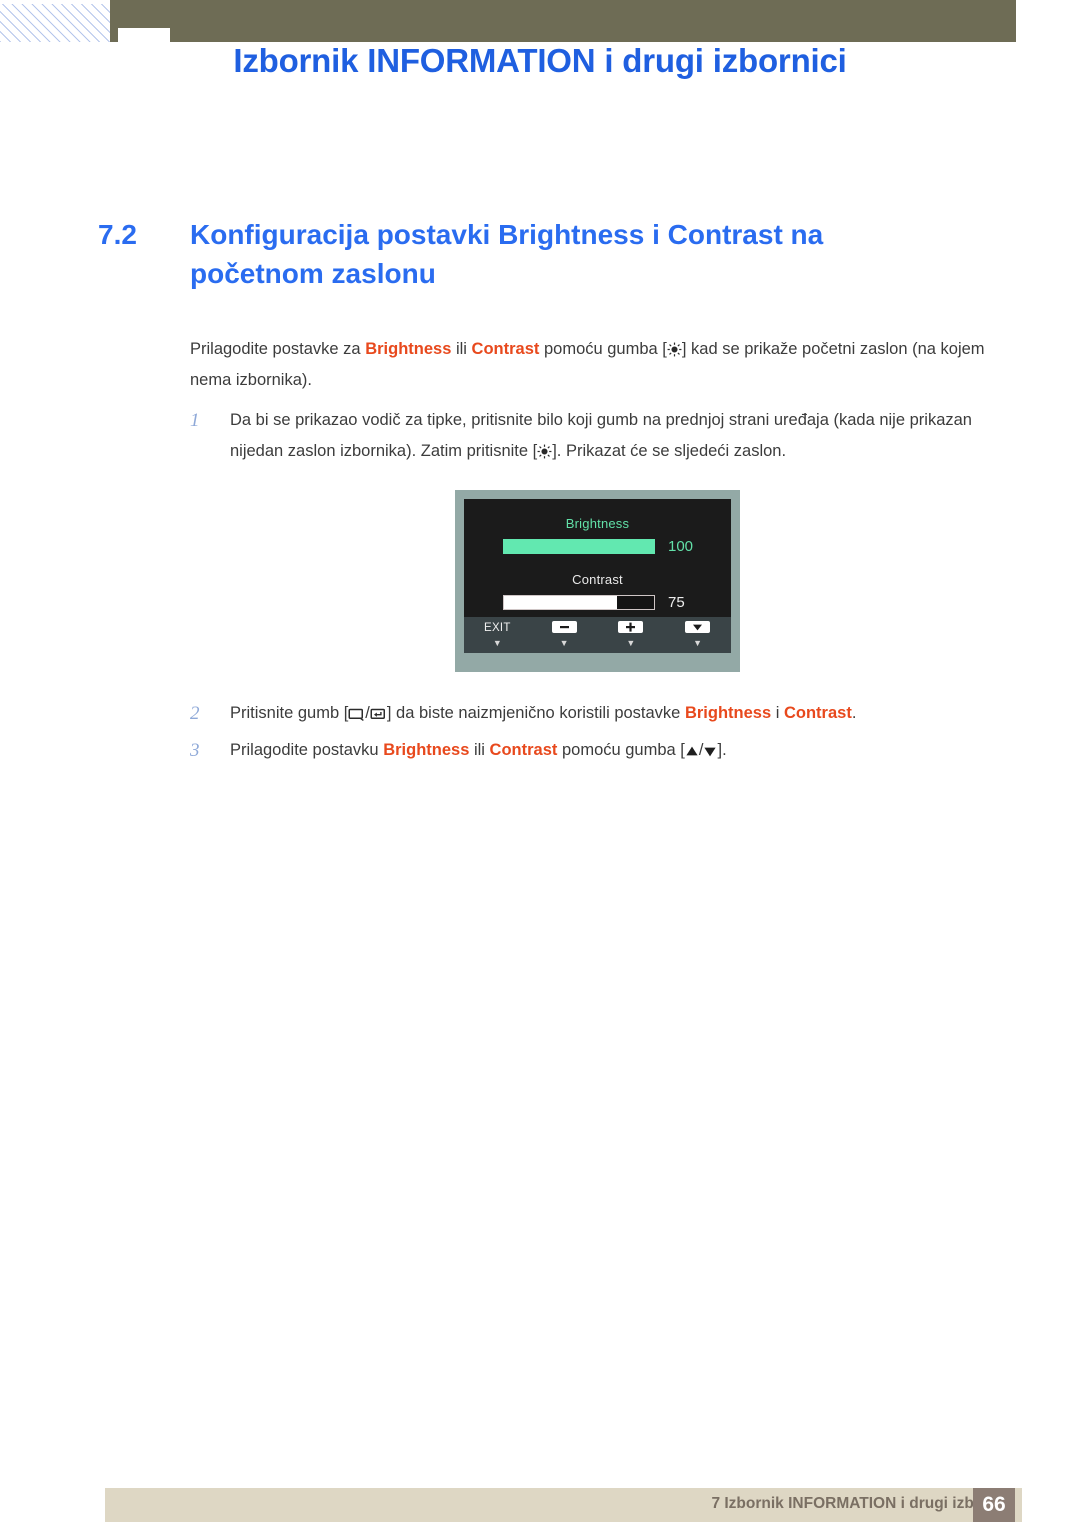  Describe the element at coordinates (698, 643) in the screenshot. I see `osd-caret-4: ▼` at that location.